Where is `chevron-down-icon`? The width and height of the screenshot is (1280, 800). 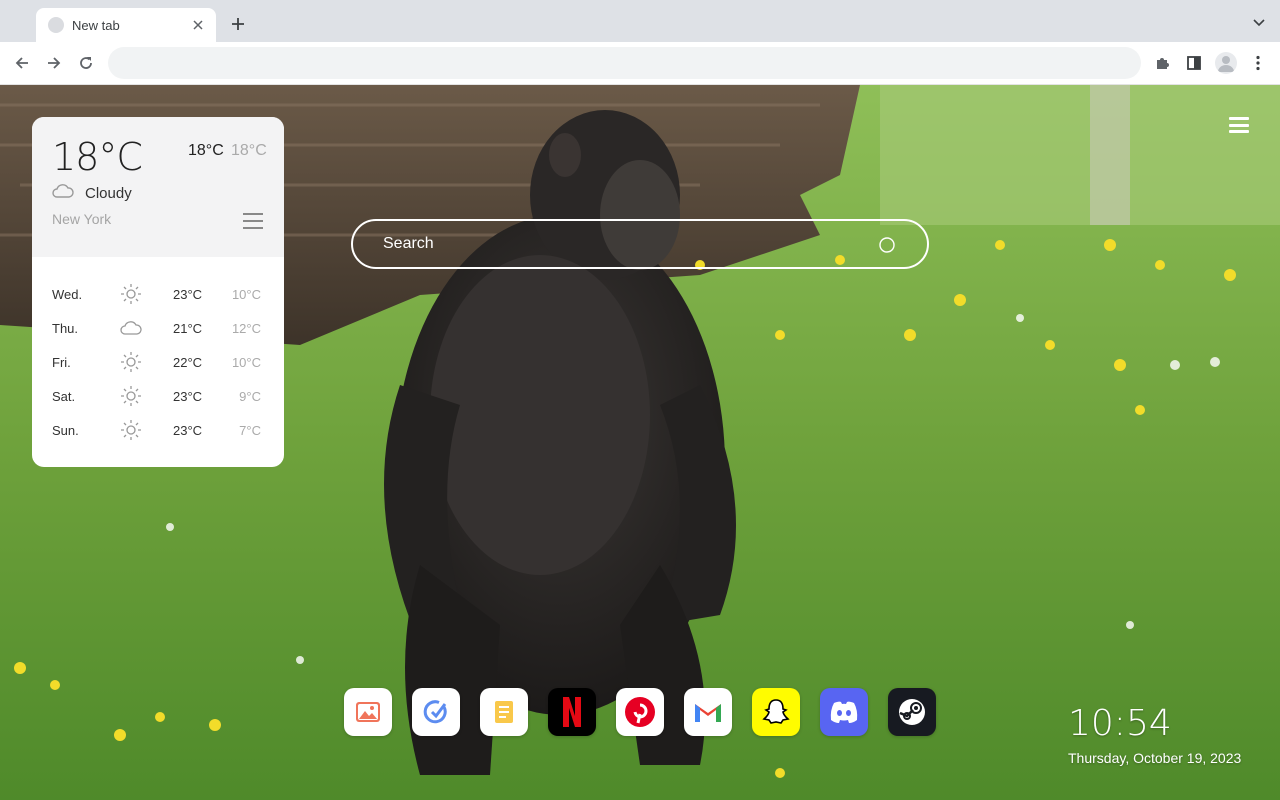
chevron-down-icon is located at coordinates (1259, 23).